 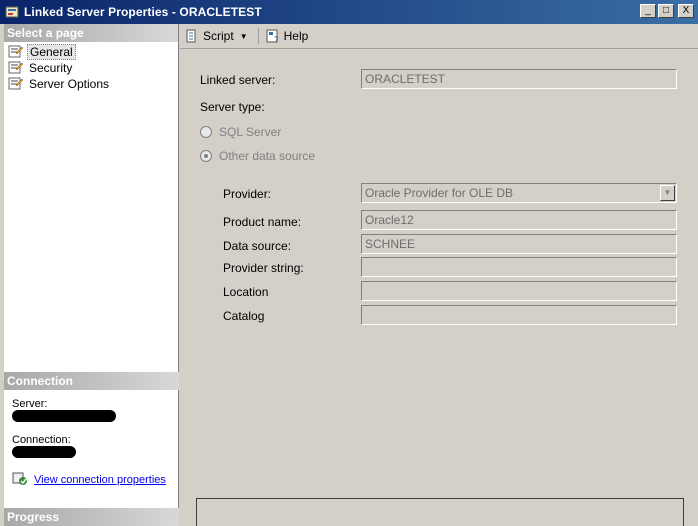 I want to click on help-label: Help, so click(x=296, y=36).